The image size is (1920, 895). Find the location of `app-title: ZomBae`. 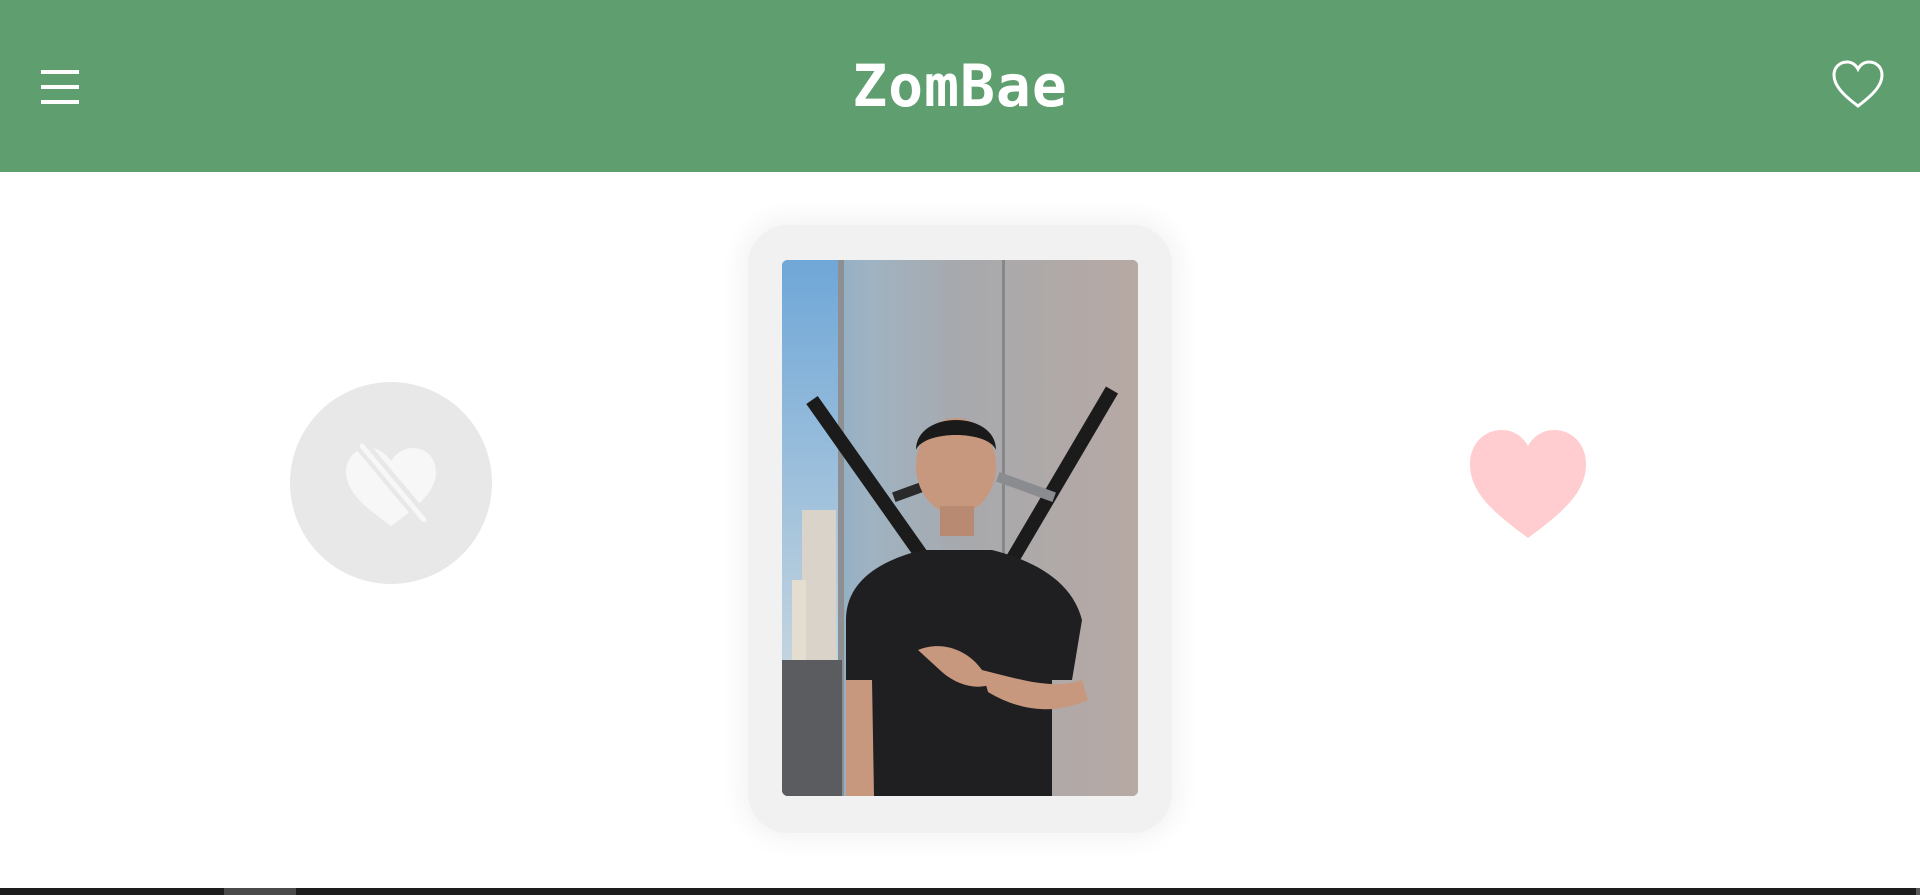

app-title: ZomBae is located at coordinates (960, 86).